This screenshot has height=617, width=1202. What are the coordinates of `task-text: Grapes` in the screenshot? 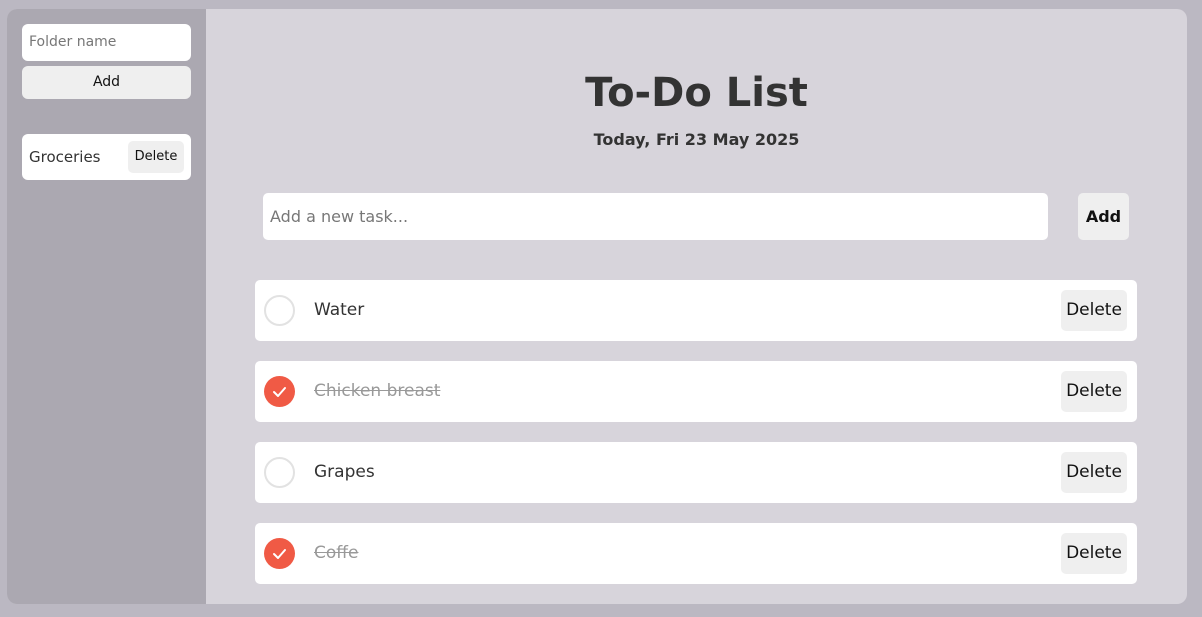 It's located at (344, 472).